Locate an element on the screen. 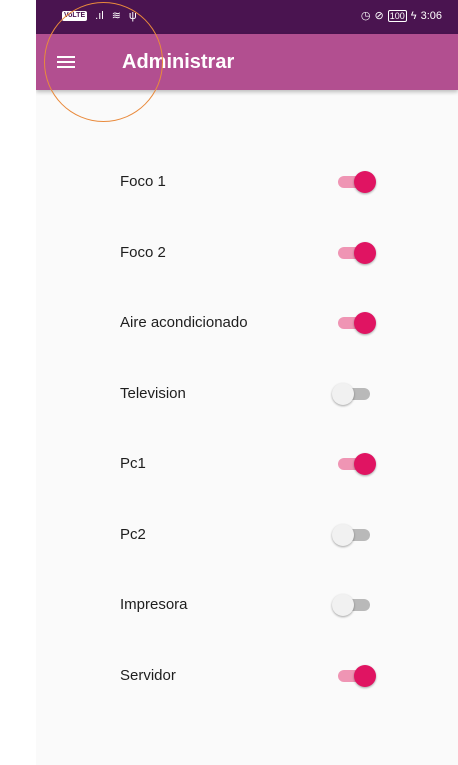 The width and height of the screenshot is (458, 765). device-row-impresora: Impresora is located at coordinates (247, 606).